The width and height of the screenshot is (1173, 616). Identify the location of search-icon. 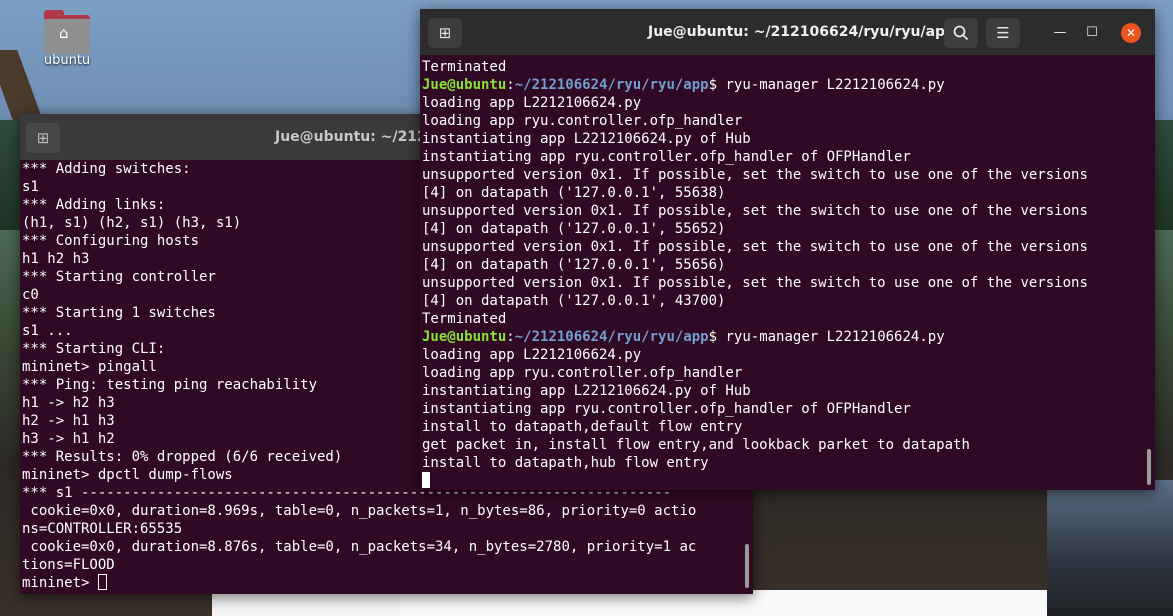
(961, 33).